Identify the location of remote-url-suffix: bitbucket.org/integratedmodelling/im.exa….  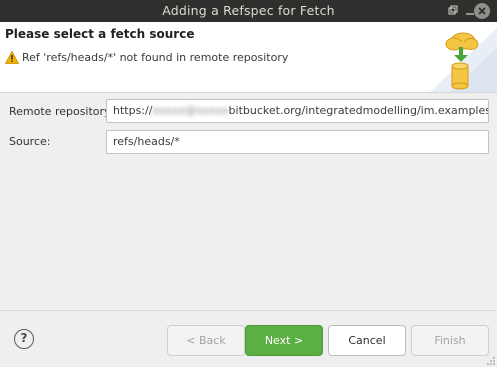
(358, 110).